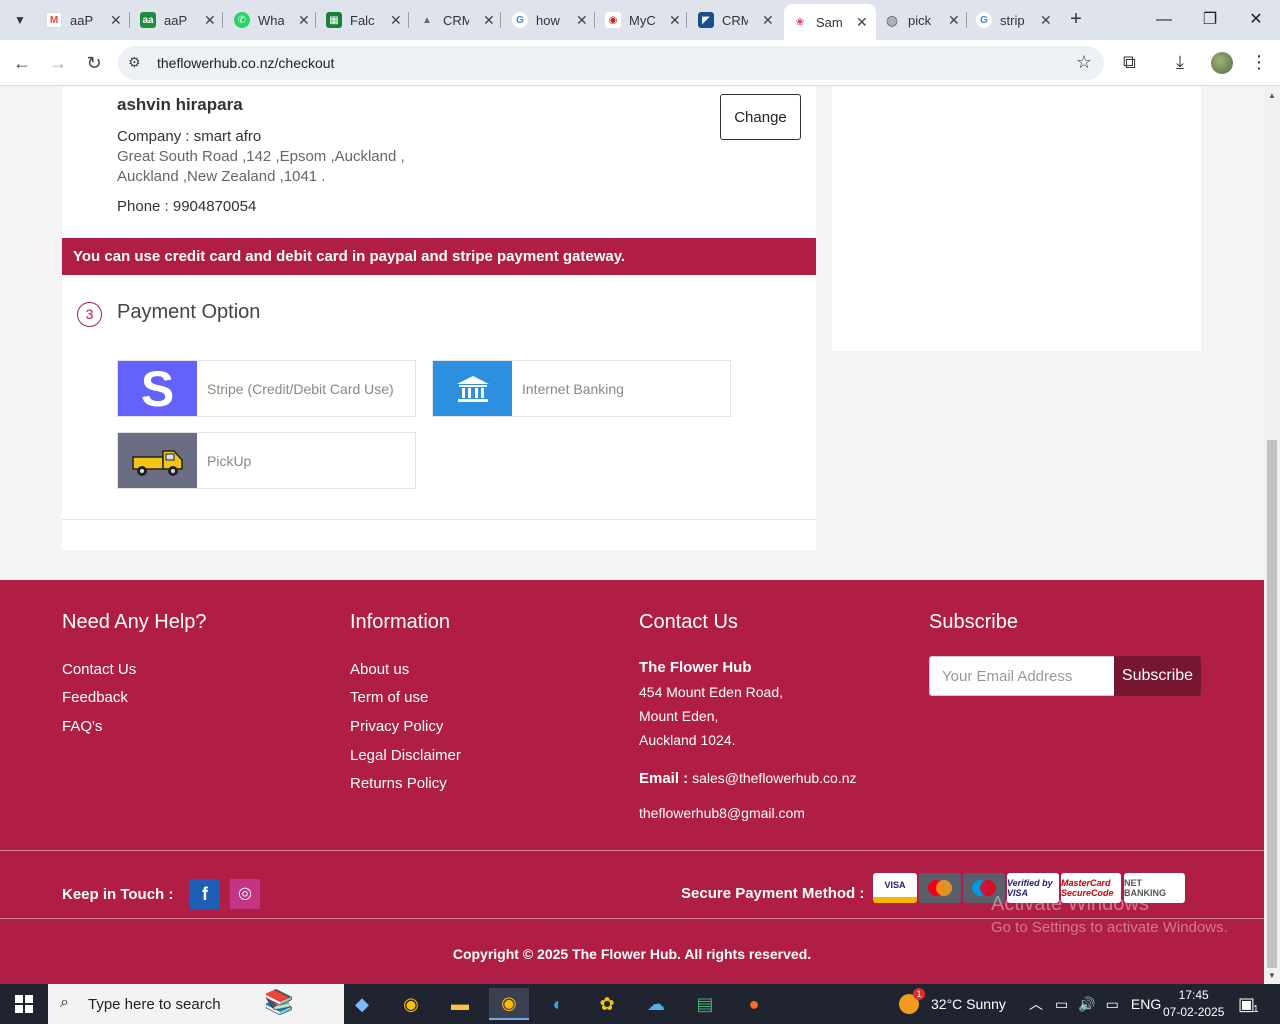 The height and width of the screenshot is (1024, 1280). Describe the element at coordinates (457, 20) in the screenshot. I see `browser-tab: ▲ CRM ✕` at that location.